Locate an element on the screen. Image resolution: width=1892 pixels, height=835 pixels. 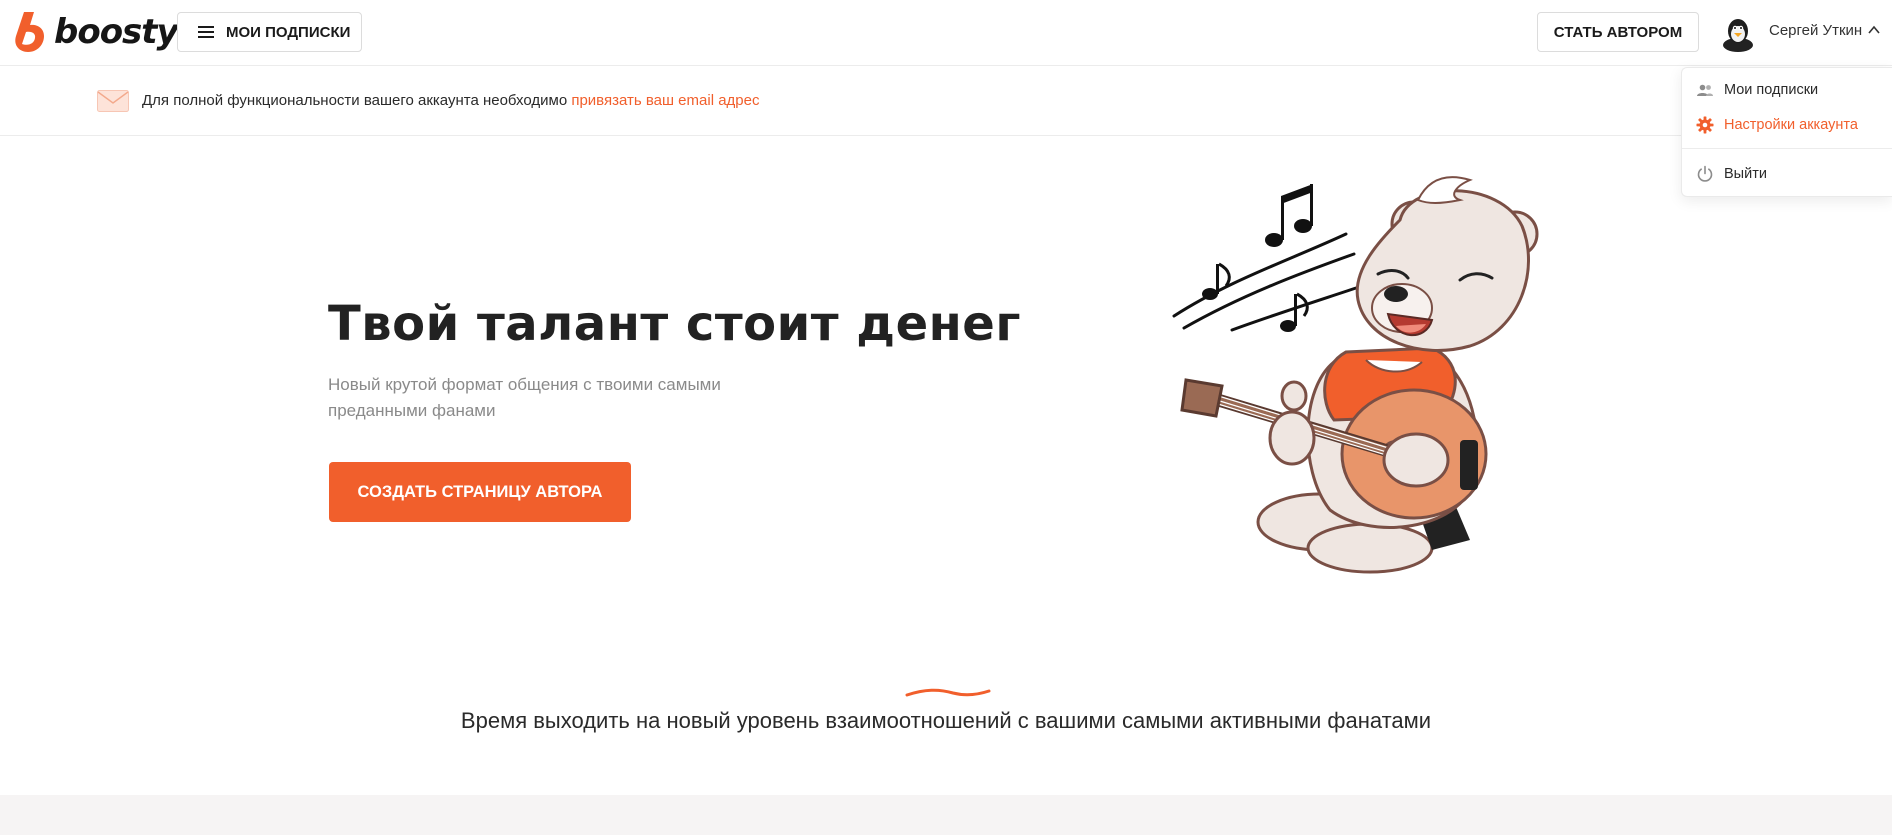
people-icon is located at coordinates (1705, 90).